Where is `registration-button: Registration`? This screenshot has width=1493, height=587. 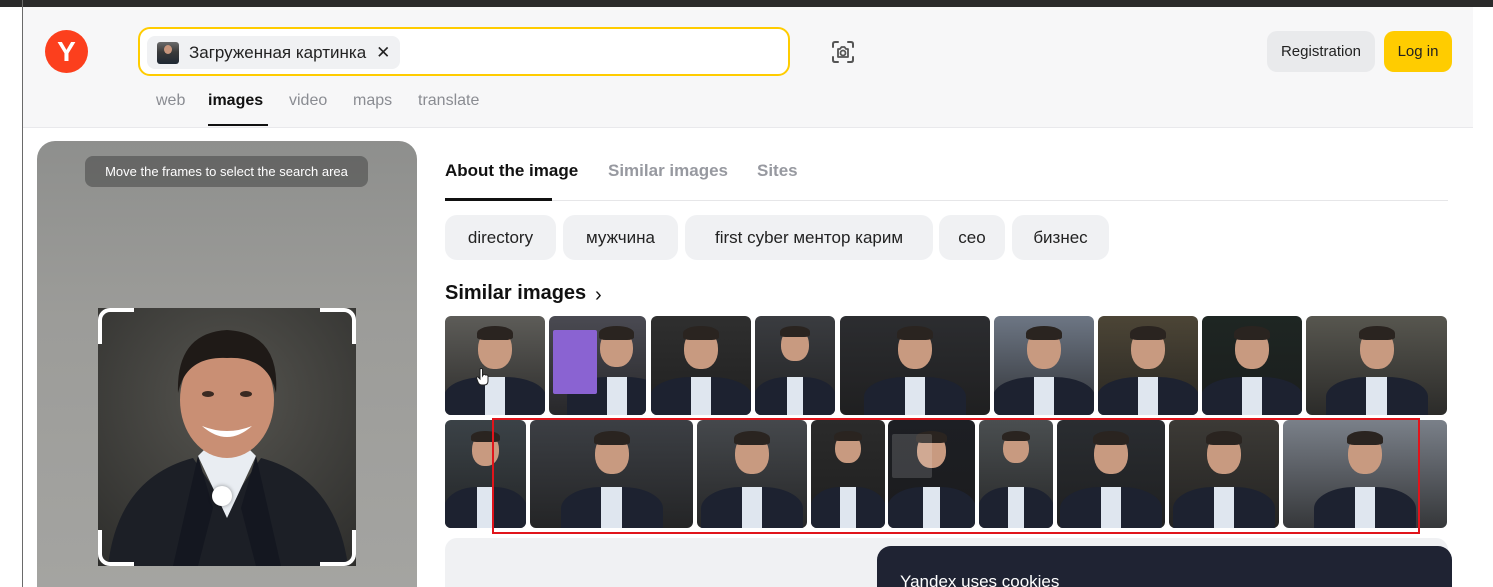 registration-button: Registration is located at coordinates (1321, 51).